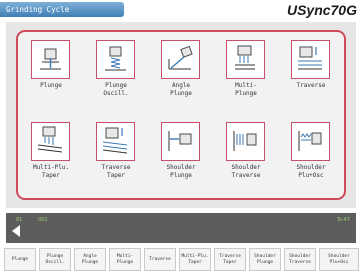 The width and height of the screenshot is (363, 273). Describe the element at coordinates (43, 220) in the screenshot. I see `status-mid: 001` at that location.